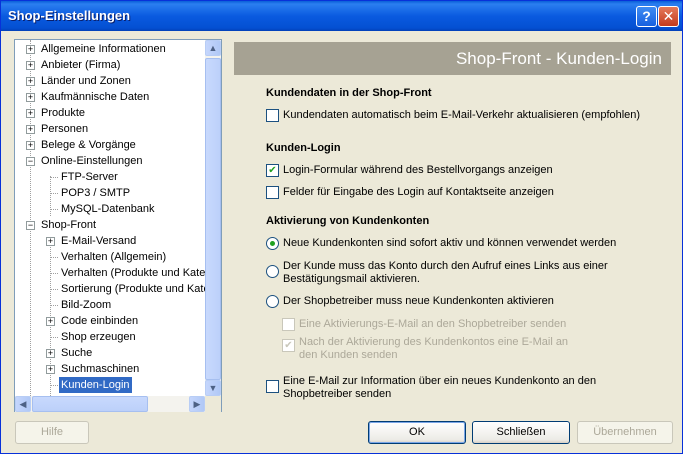 This screenshot has height=454, width=683. What do you see at coordinates (52, 432) in the screenshot?
I see `help-button: Hilfe` at bounding box center [52, 432].